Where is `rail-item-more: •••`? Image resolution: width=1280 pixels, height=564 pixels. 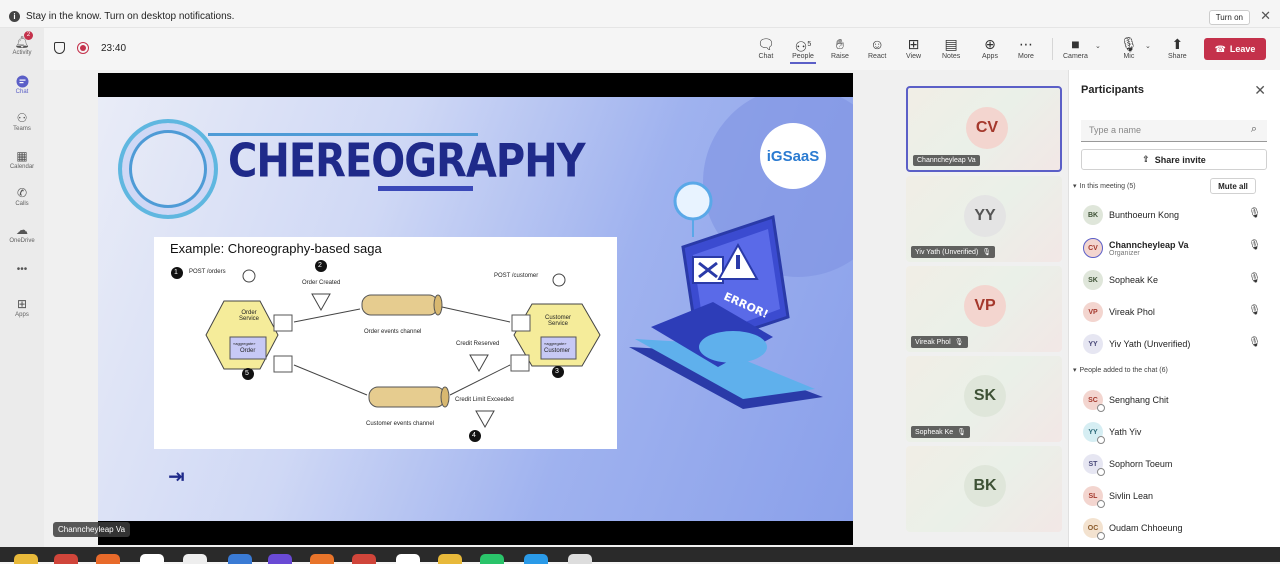 rail-item-more: ••• is located at coordinates (22, 269).